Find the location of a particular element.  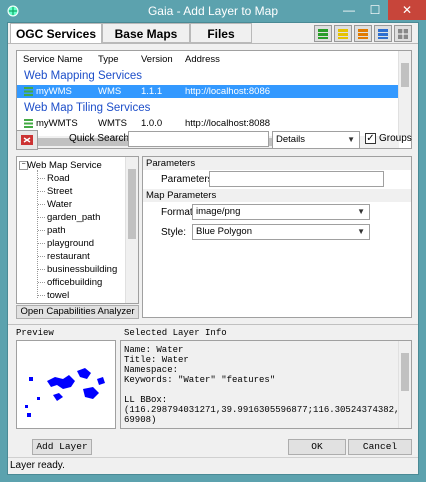

tree-item: dormitory is located at coordinates (67, 302).